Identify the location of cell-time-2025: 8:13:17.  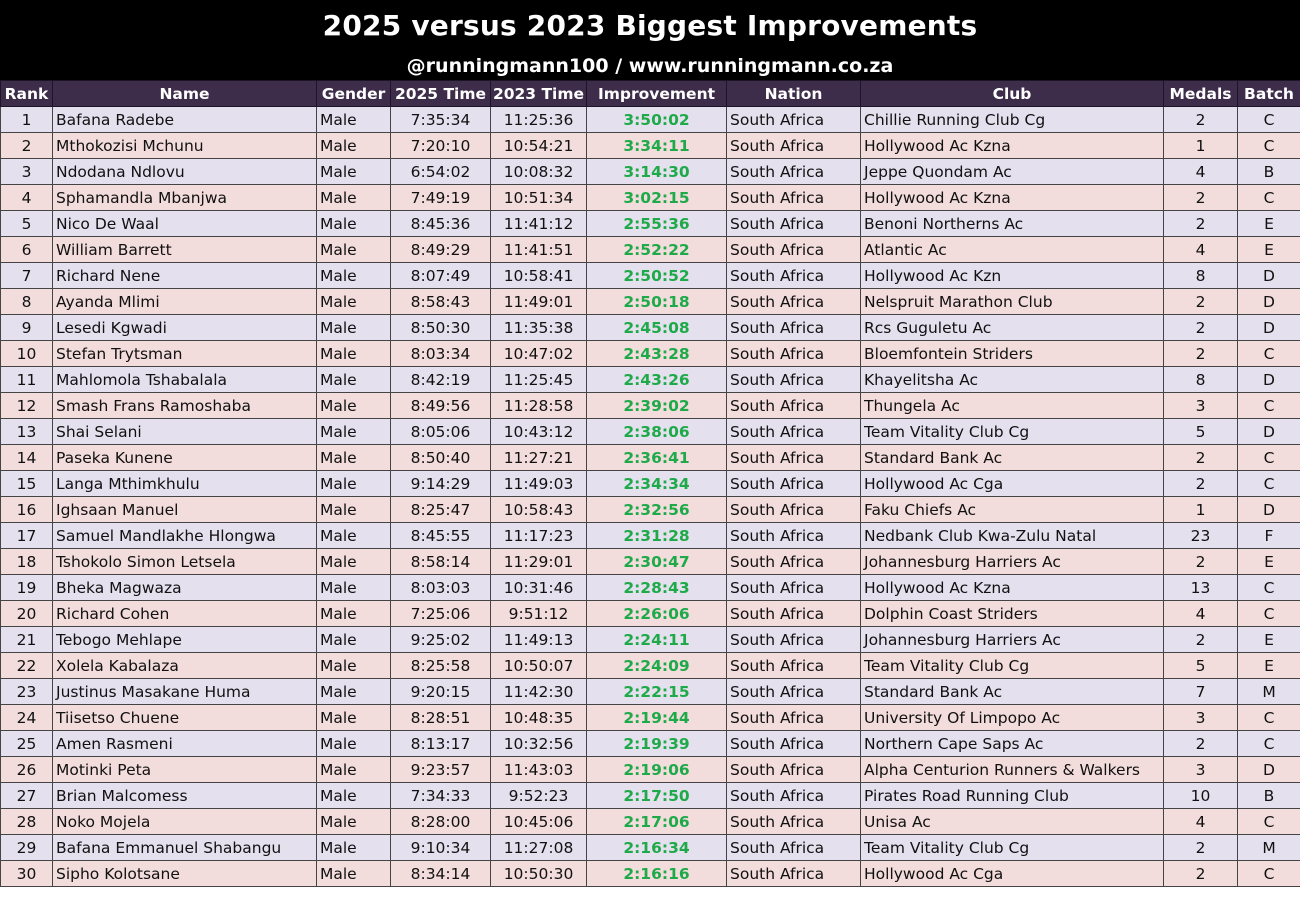
(440, 743).